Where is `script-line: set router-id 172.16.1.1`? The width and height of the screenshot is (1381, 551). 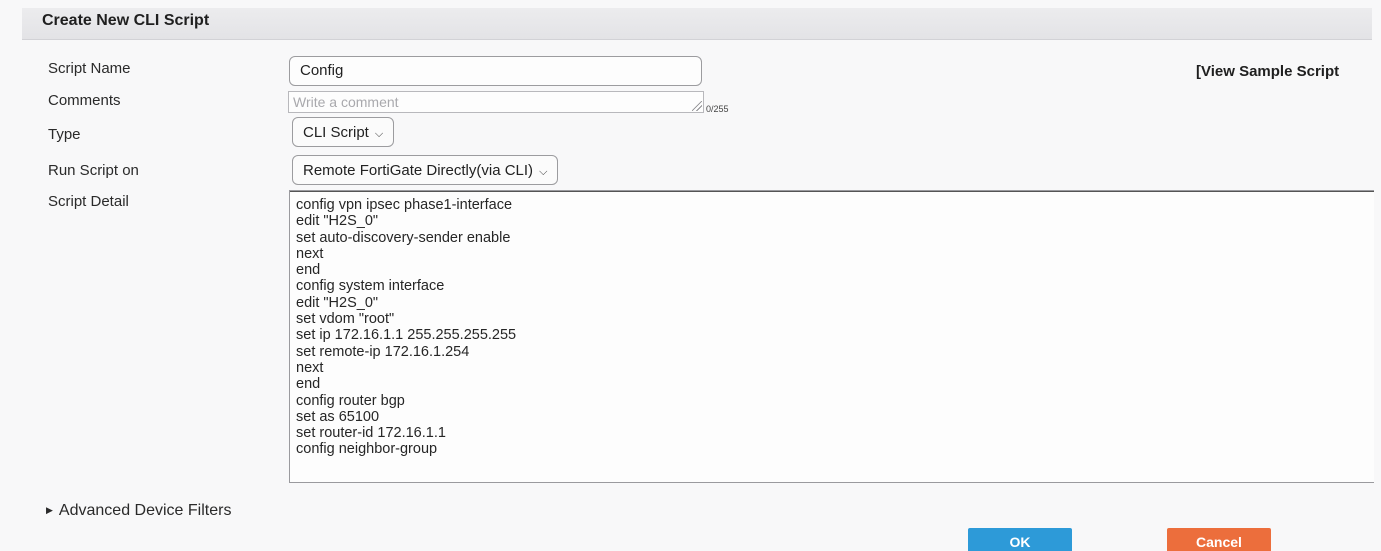
script-line: set router-id 172.16.1.1 is located at coordinates (371, 433).